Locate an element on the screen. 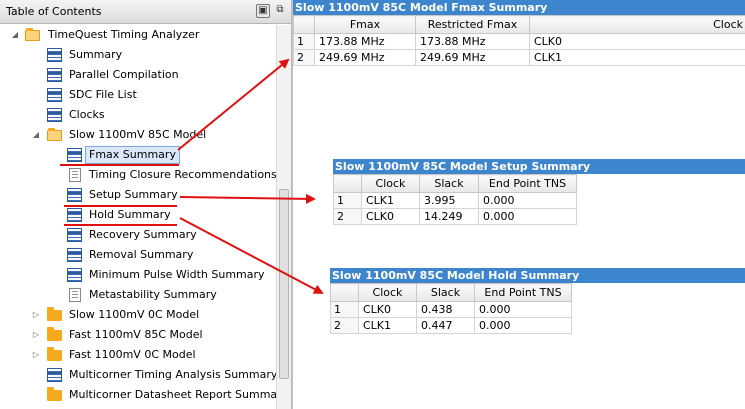 The height and width of the screenshot is (409, 745). tree-item-min-pulse-width: Minimum Pulse Width Summary is located at coordinates (138, 275).